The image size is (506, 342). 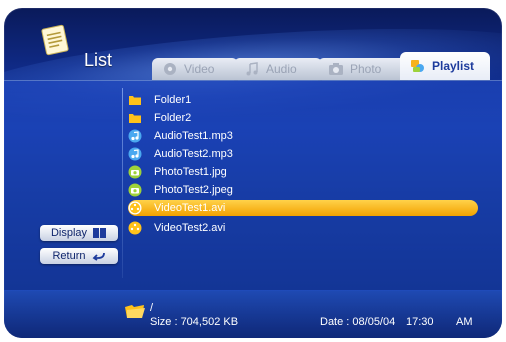 What do you see at coordinates (170, 69) in the screenshot?
I see `video-icon` at bounding box center [170, 69].